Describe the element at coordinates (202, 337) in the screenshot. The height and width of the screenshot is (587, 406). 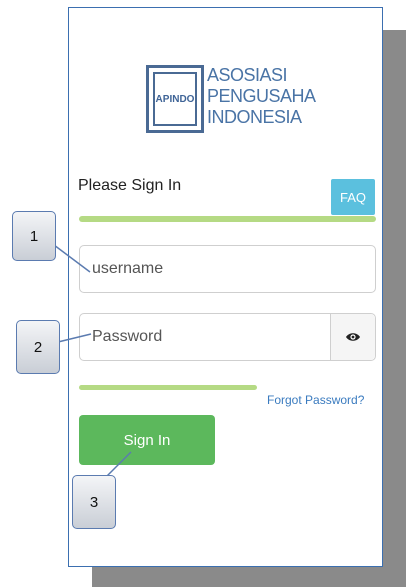
I see `password-input` at that location.